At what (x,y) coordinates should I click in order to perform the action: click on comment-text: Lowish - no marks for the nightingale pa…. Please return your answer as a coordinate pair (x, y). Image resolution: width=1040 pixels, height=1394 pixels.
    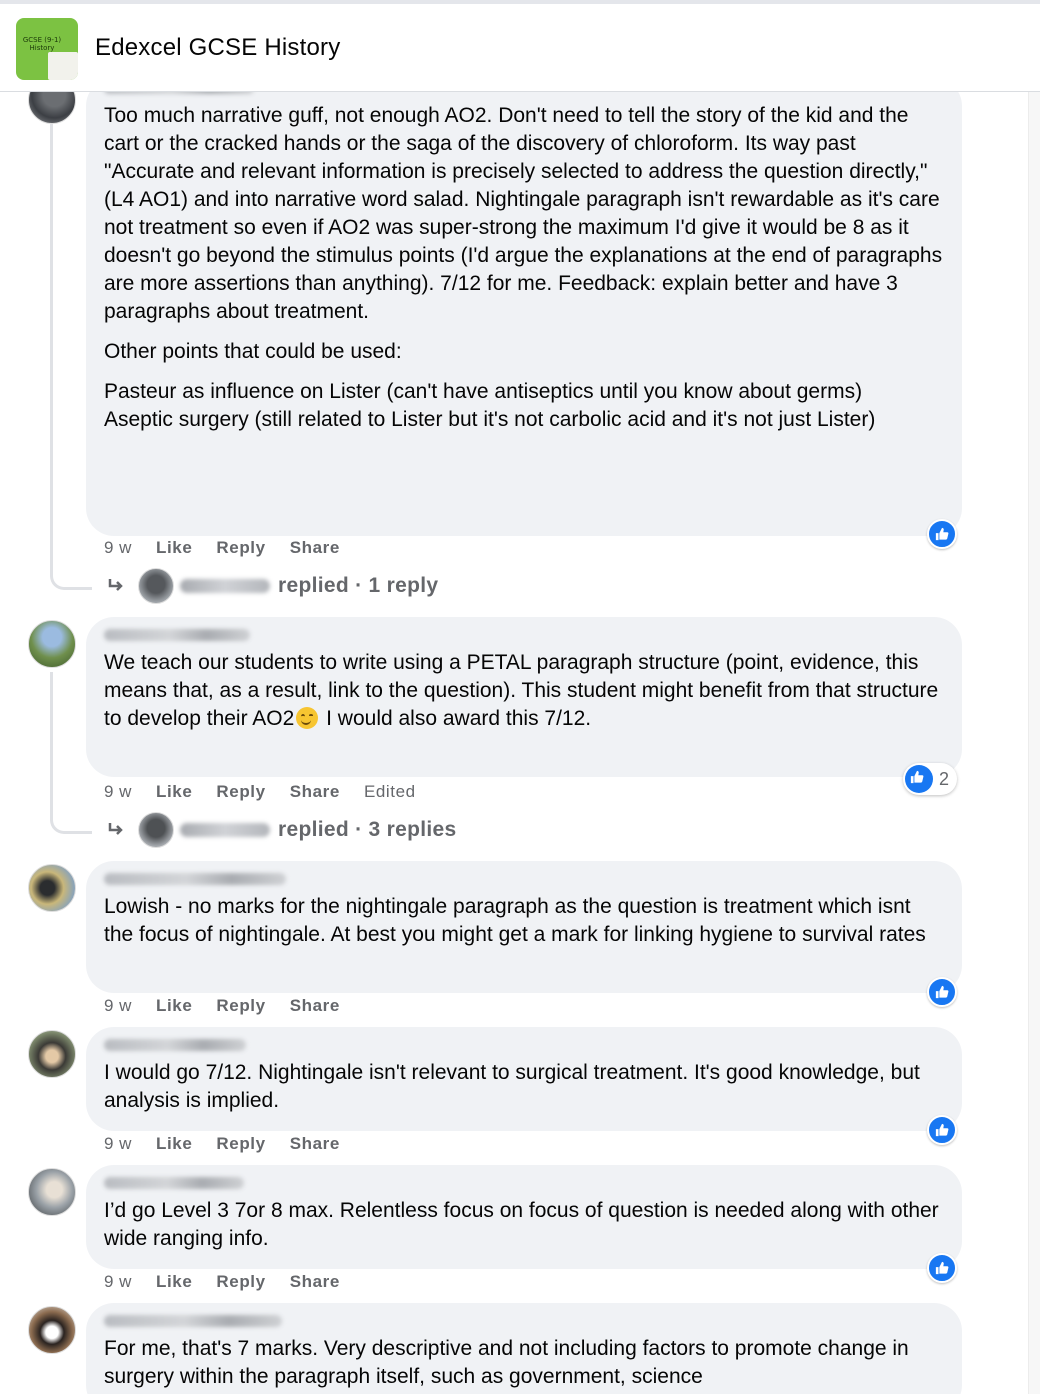
    Looking at the image, I should click on (515, 920).